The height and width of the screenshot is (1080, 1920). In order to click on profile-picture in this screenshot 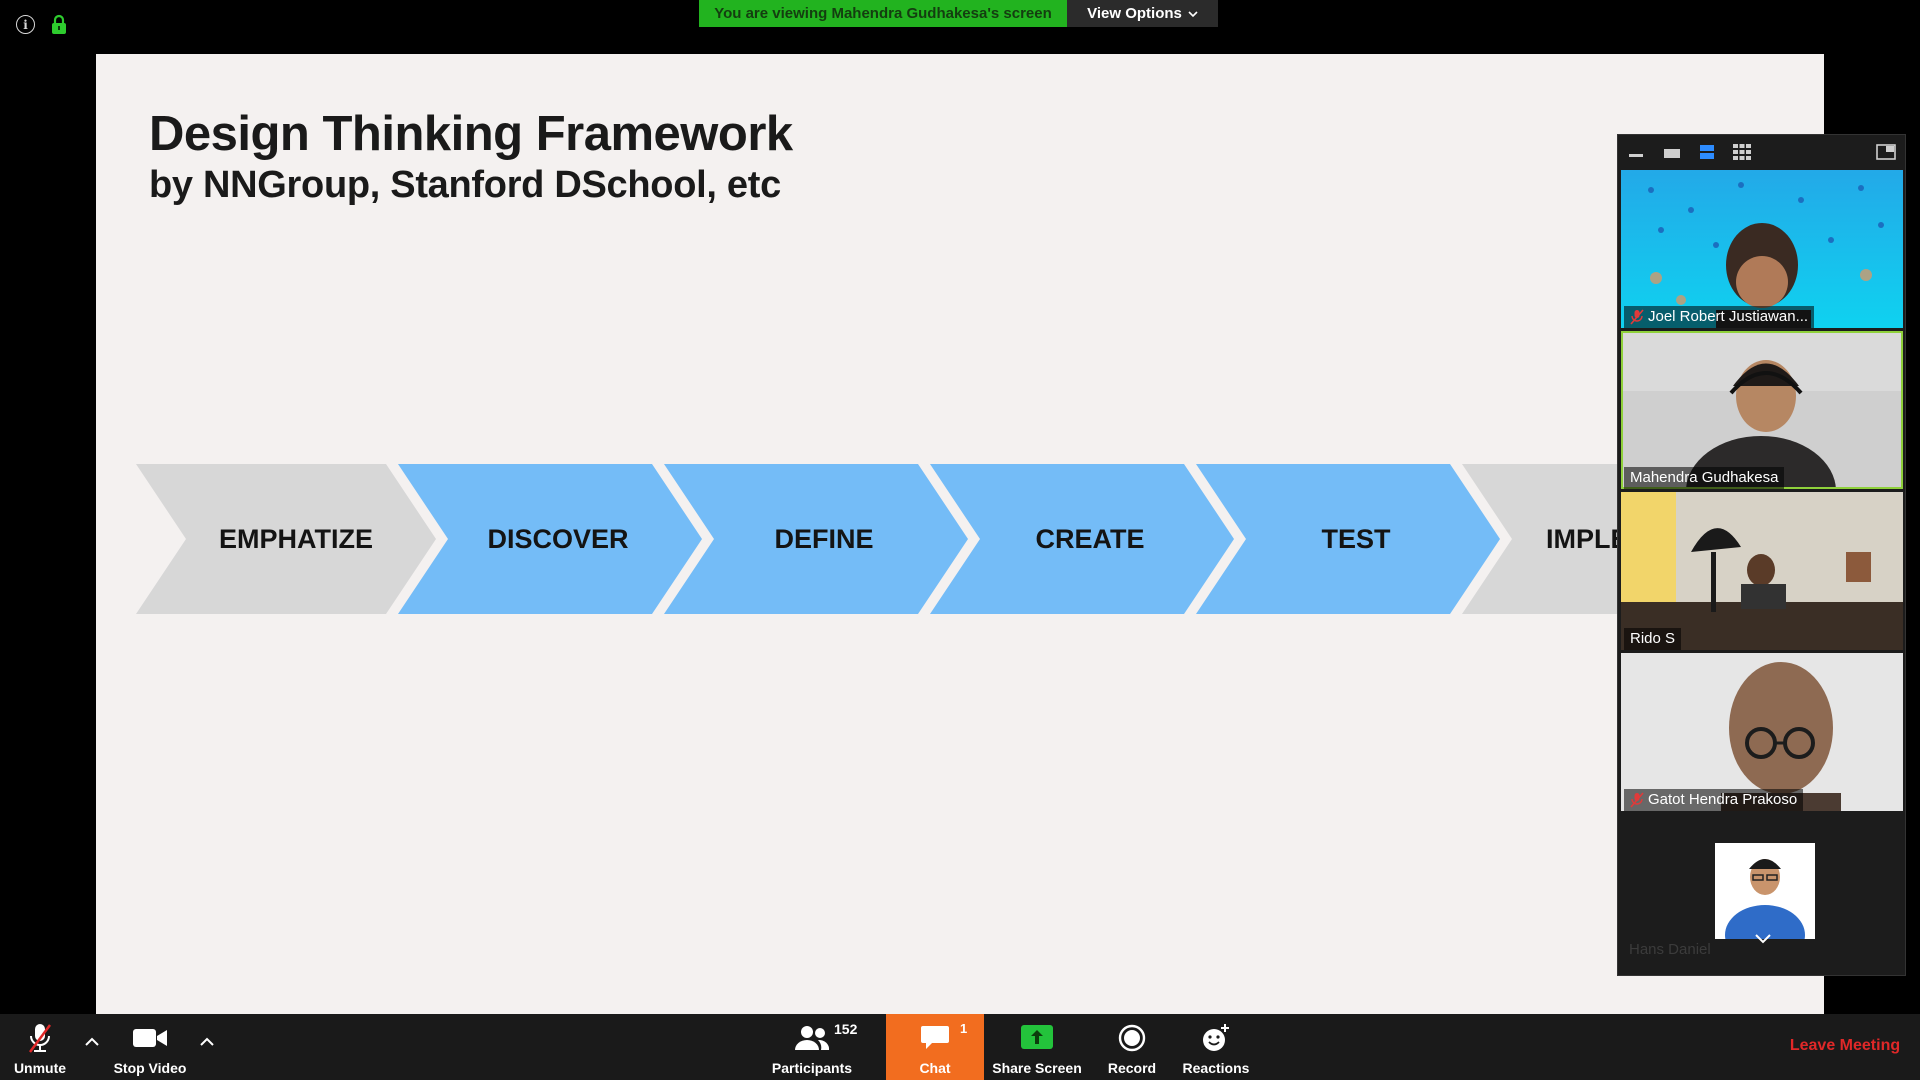, I will do `click(1765, 891)`.